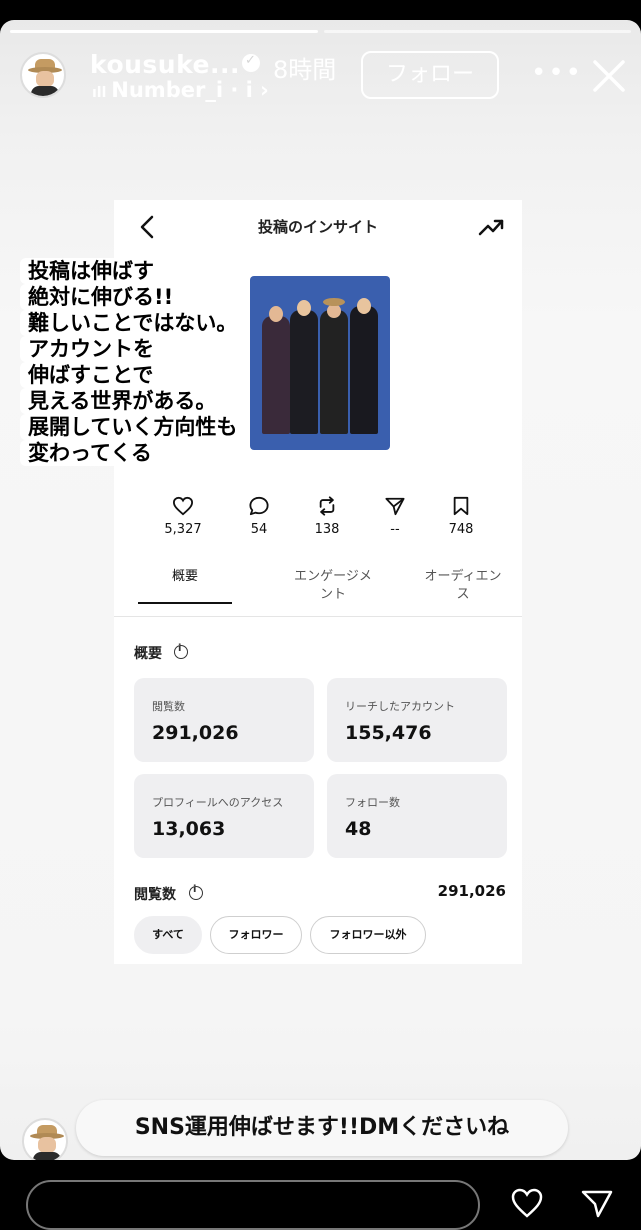 This screenshot has height=1230, width=641. I want to click on stat-likes: 5,327, so click(183, 516).